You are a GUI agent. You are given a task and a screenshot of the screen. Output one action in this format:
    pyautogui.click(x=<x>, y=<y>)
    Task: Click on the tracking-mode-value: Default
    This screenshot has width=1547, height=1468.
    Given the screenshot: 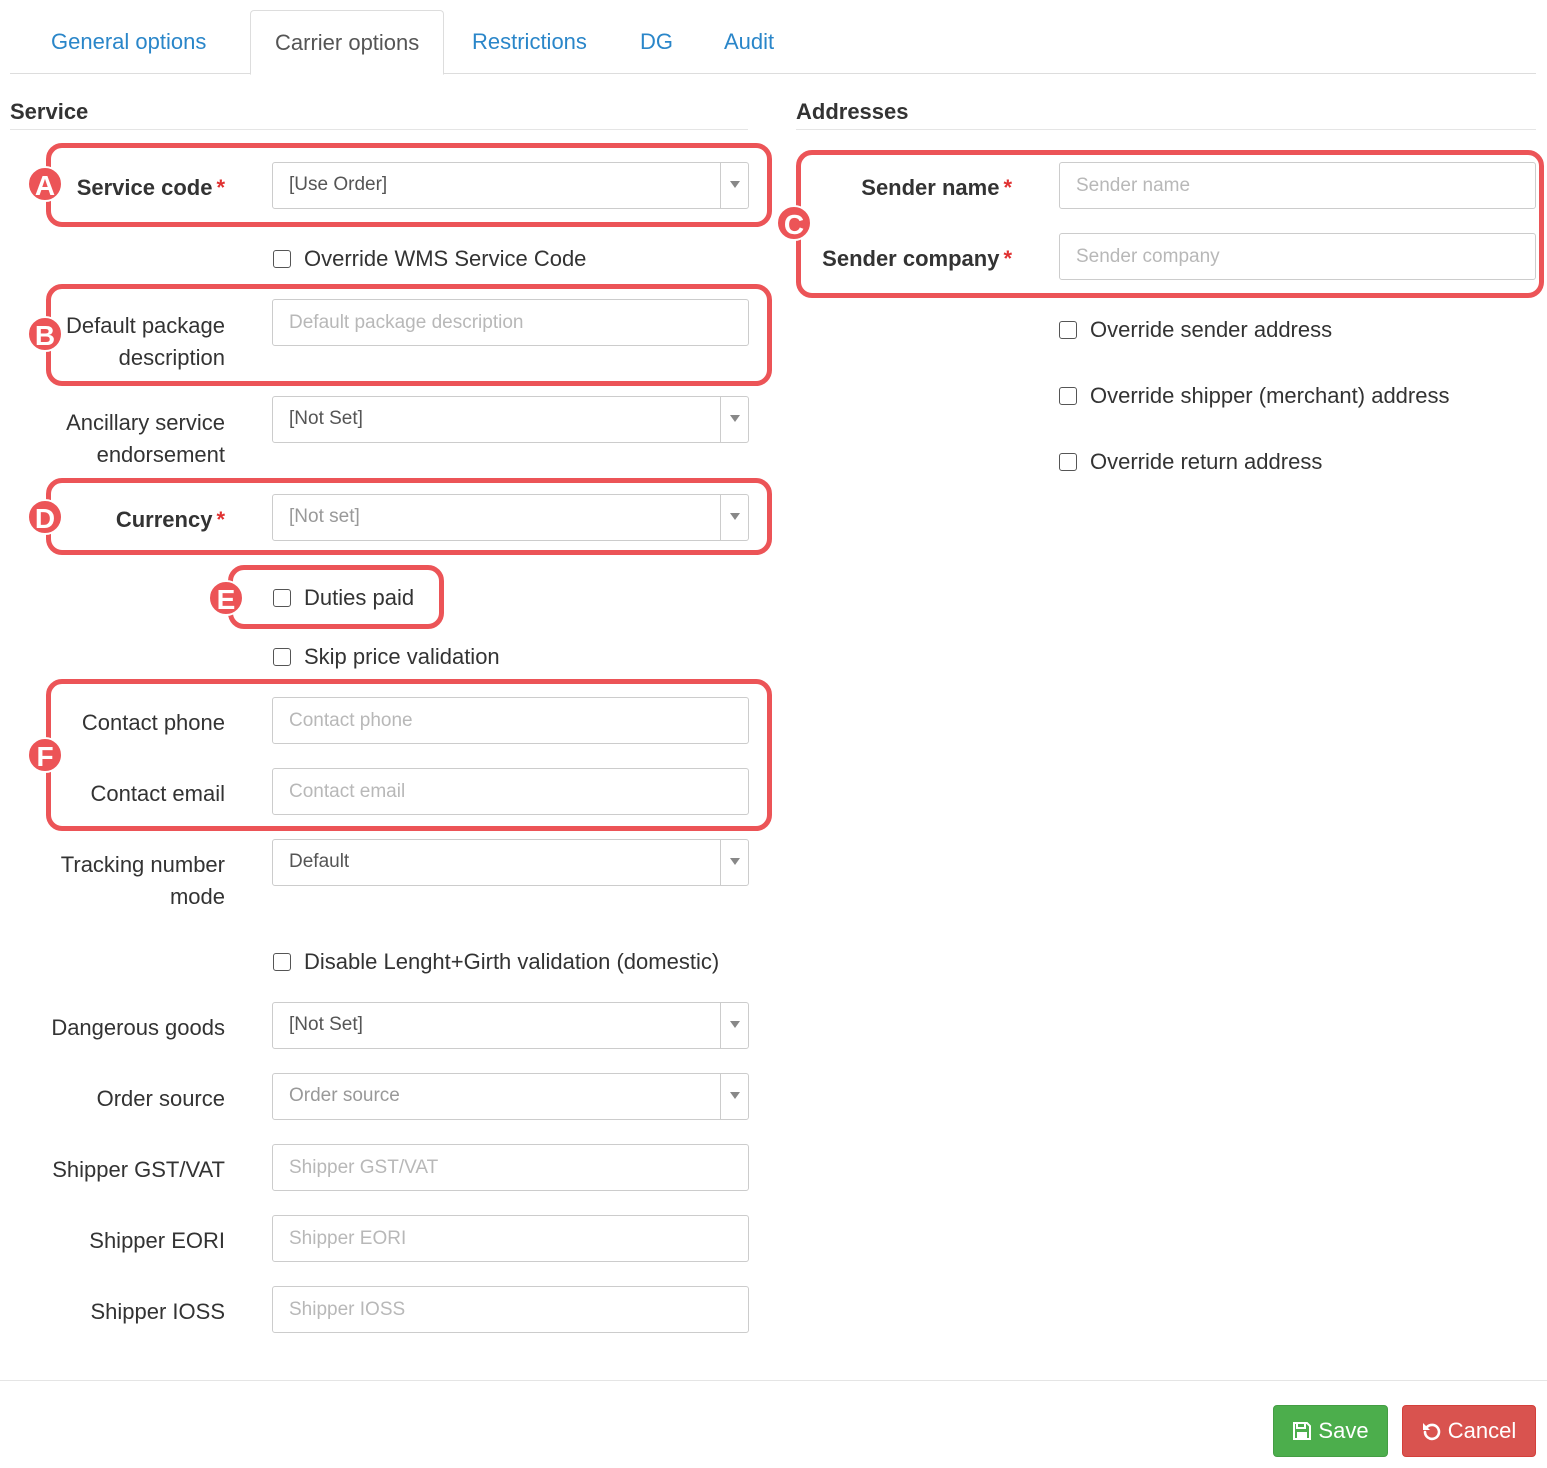 What is the action you would take?
    pyautogui.click(x=319, y=861)
    